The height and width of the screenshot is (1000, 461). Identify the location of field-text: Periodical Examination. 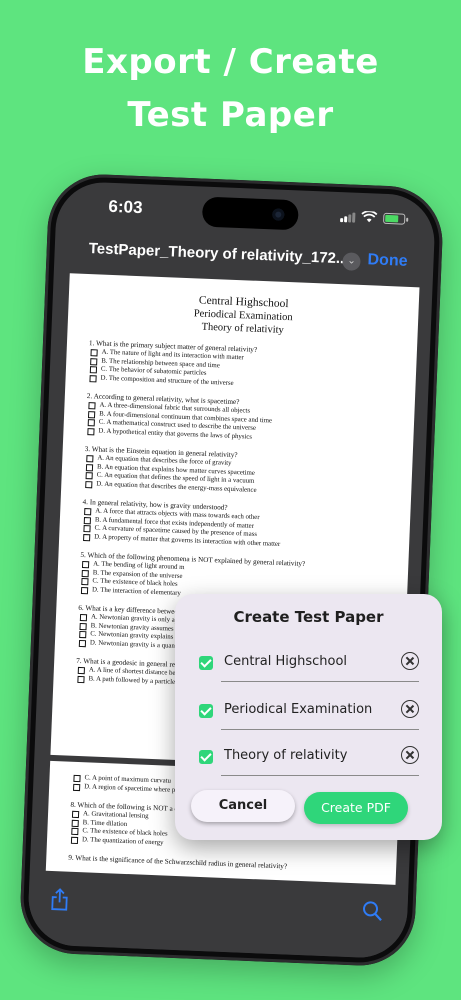
(298, 709).